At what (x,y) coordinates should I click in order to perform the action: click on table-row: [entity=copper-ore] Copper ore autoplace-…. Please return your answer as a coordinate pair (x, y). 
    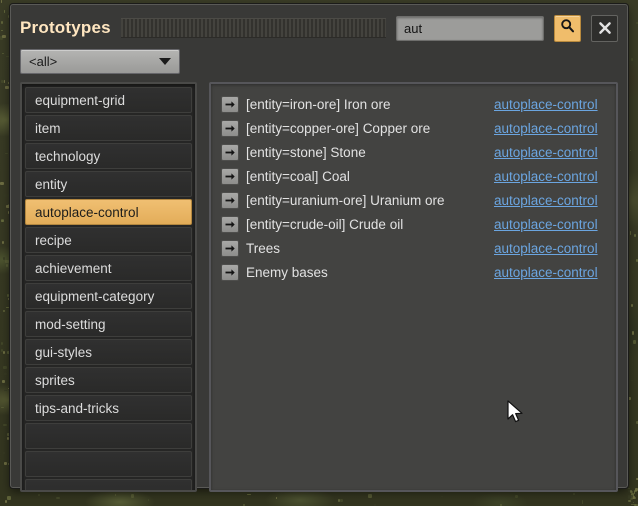
    Looking at the image, I should click on (413, 128).